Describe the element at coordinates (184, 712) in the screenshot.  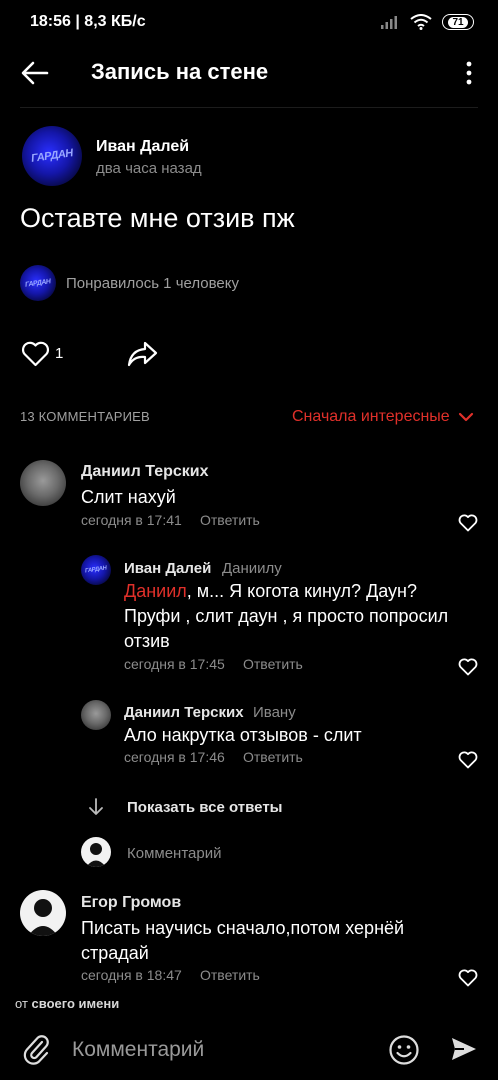
I see `reply-author: Даниил Терских` at that location.